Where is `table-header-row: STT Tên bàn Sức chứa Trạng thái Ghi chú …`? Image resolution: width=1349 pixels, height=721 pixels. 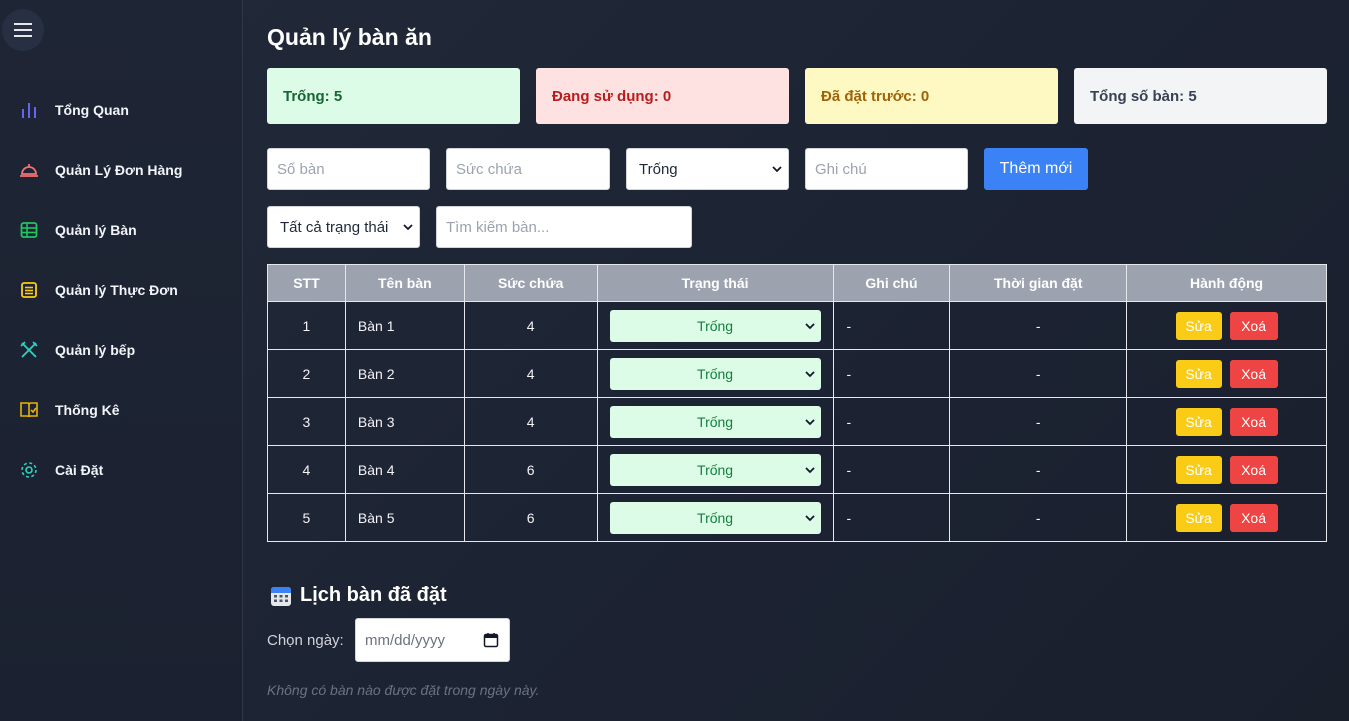 table-header-row: STT Tên bàn Sức chứa Trạng thái Ghi chú … is located at coordinates (797, 283).